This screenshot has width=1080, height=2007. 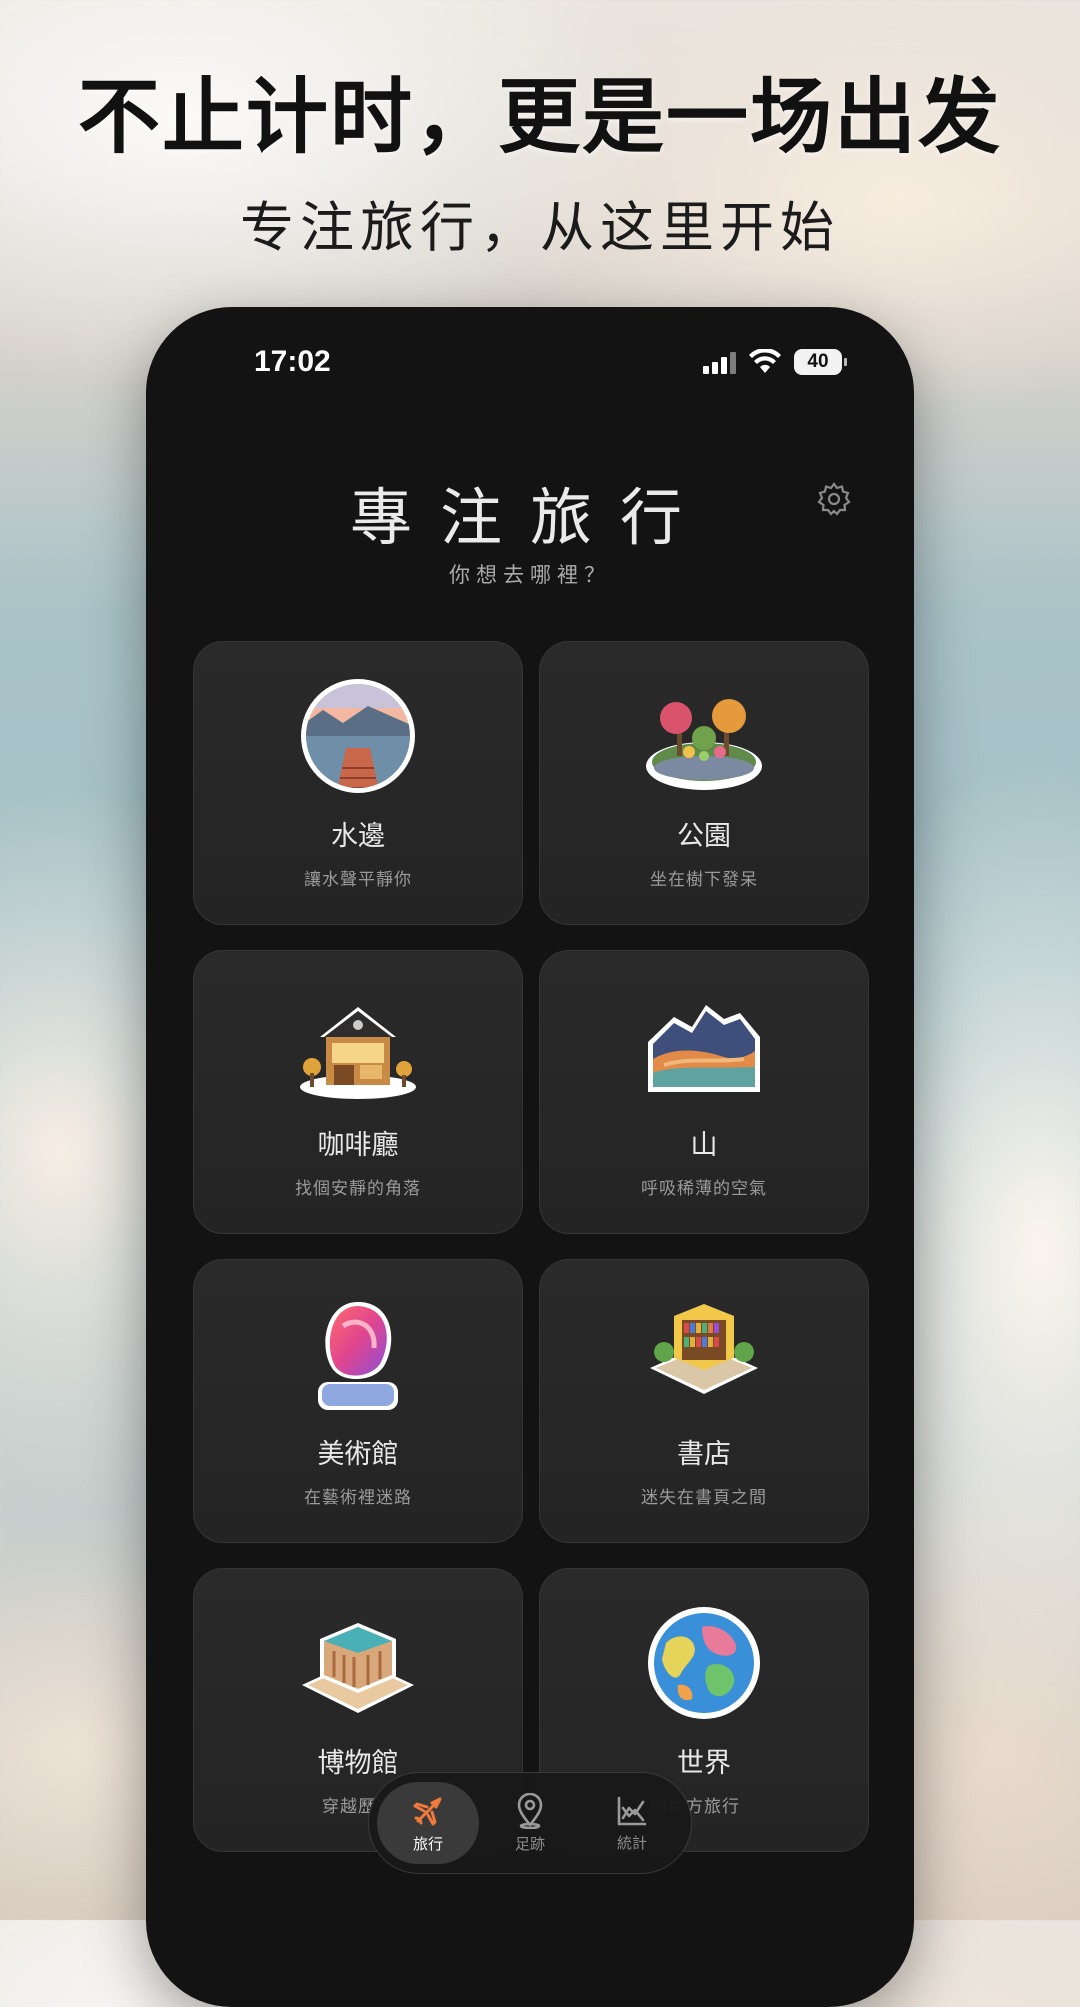 I want to click on destination-card-bookstore: 書店 迷失在書頁之間, so click(x=704, y=1401).